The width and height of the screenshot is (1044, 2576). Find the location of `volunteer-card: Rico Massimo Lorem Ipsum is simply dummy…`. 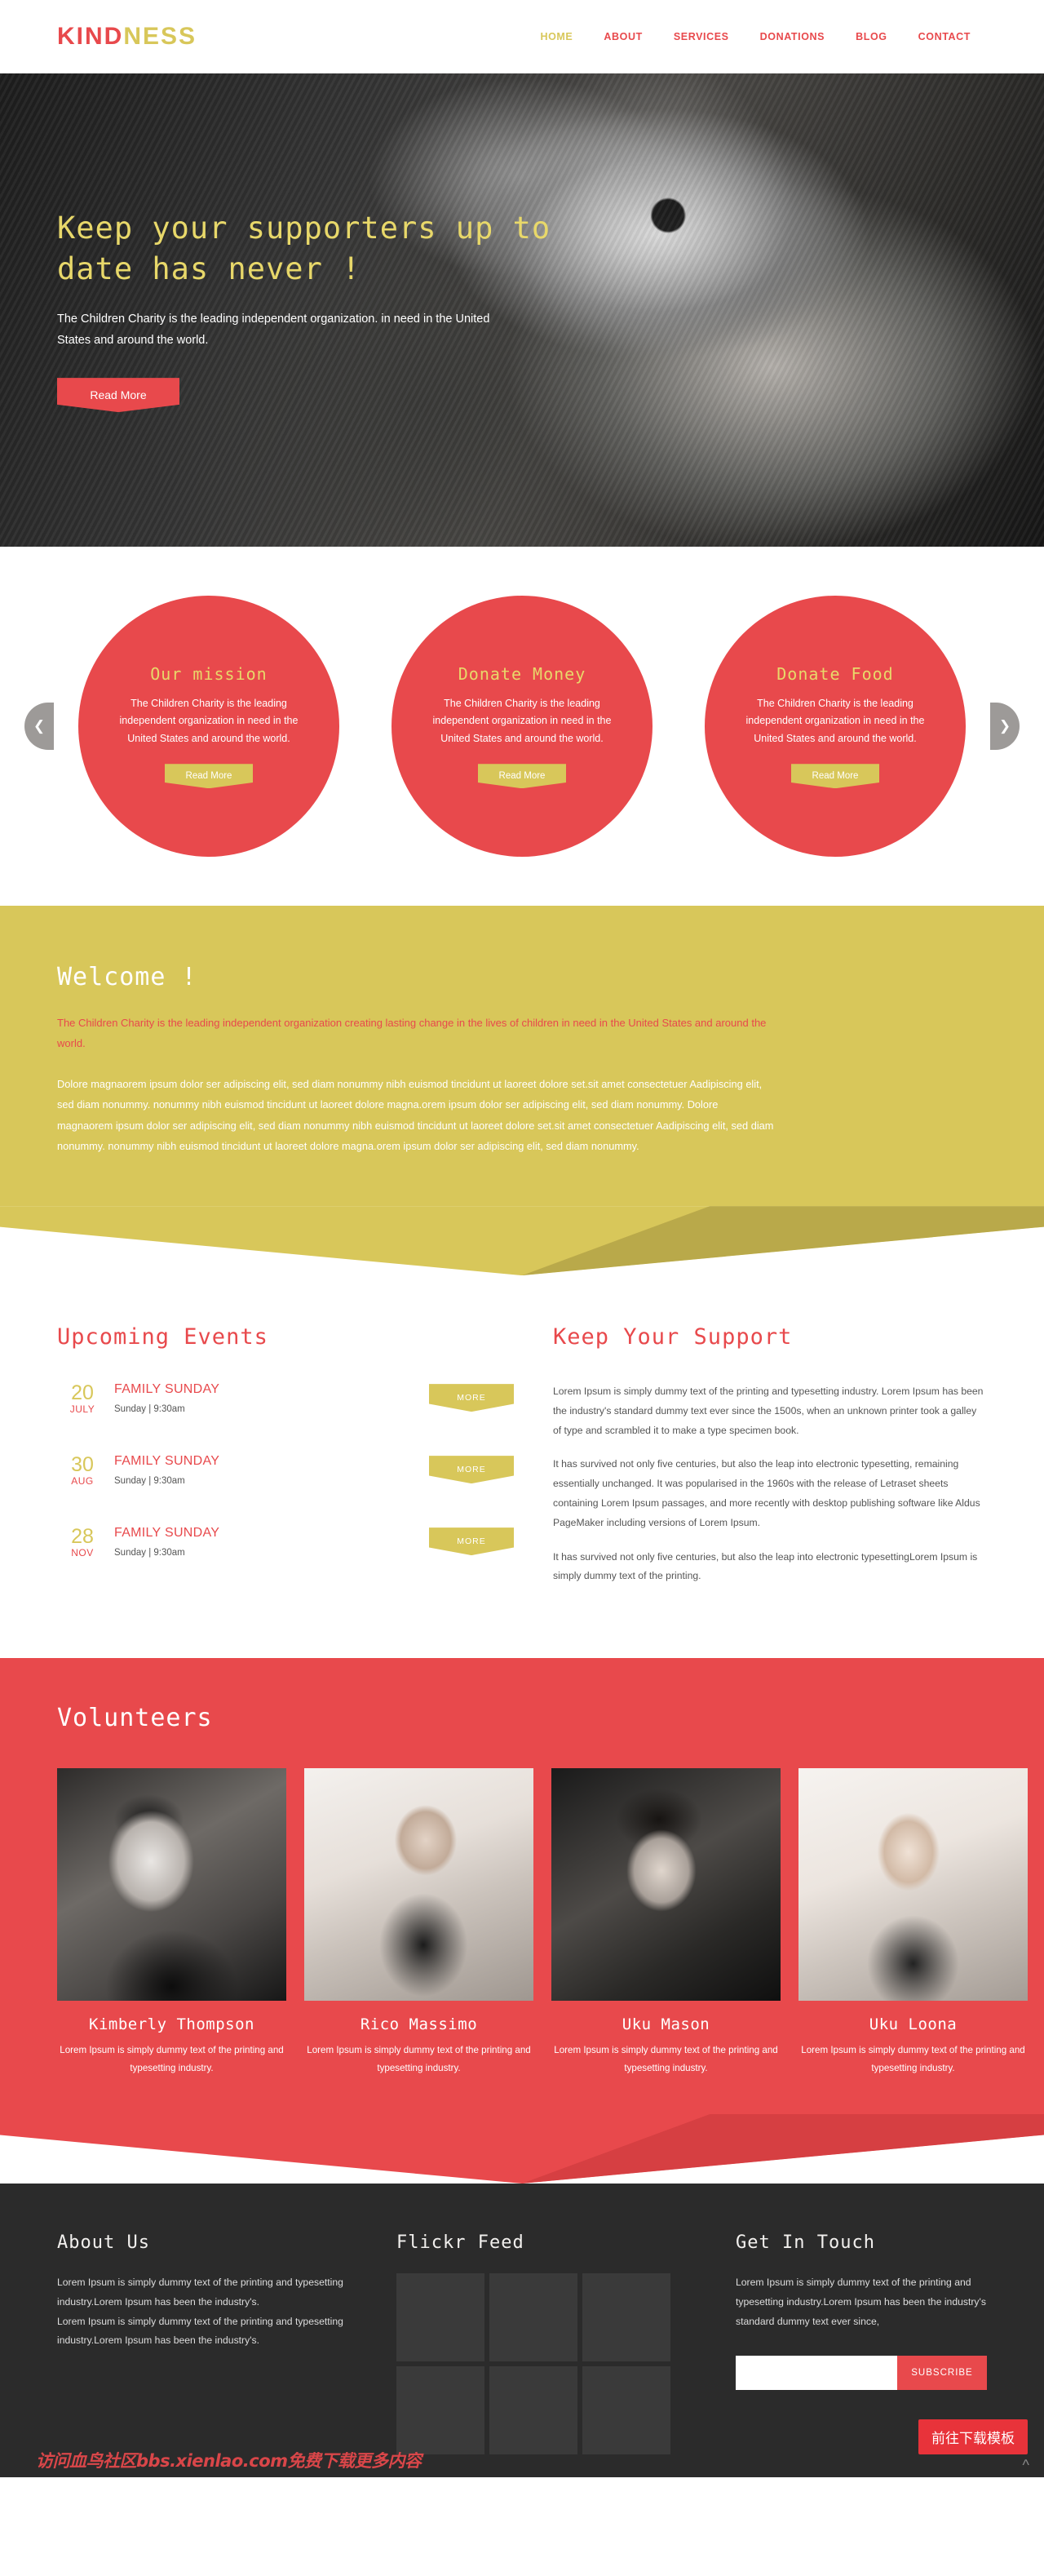

volunteer-card: Rico Massimo Lorem Ipsum is simply dummy… is located at coordinates (418, 1922).